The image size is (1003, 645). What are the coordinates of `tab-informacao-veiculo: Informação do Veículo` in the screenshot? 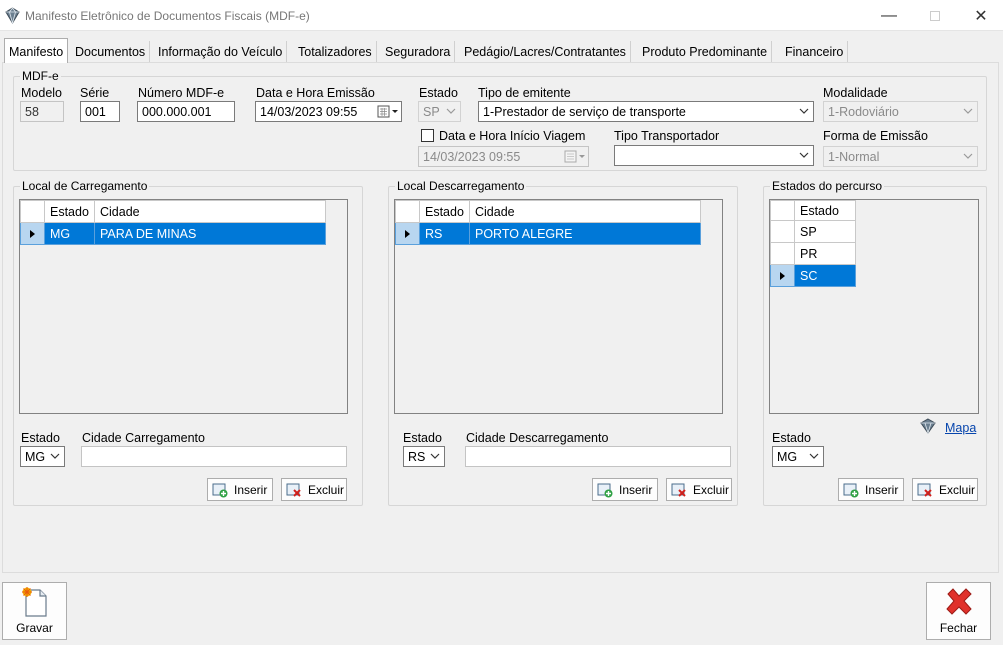 It's located at (221, 52).